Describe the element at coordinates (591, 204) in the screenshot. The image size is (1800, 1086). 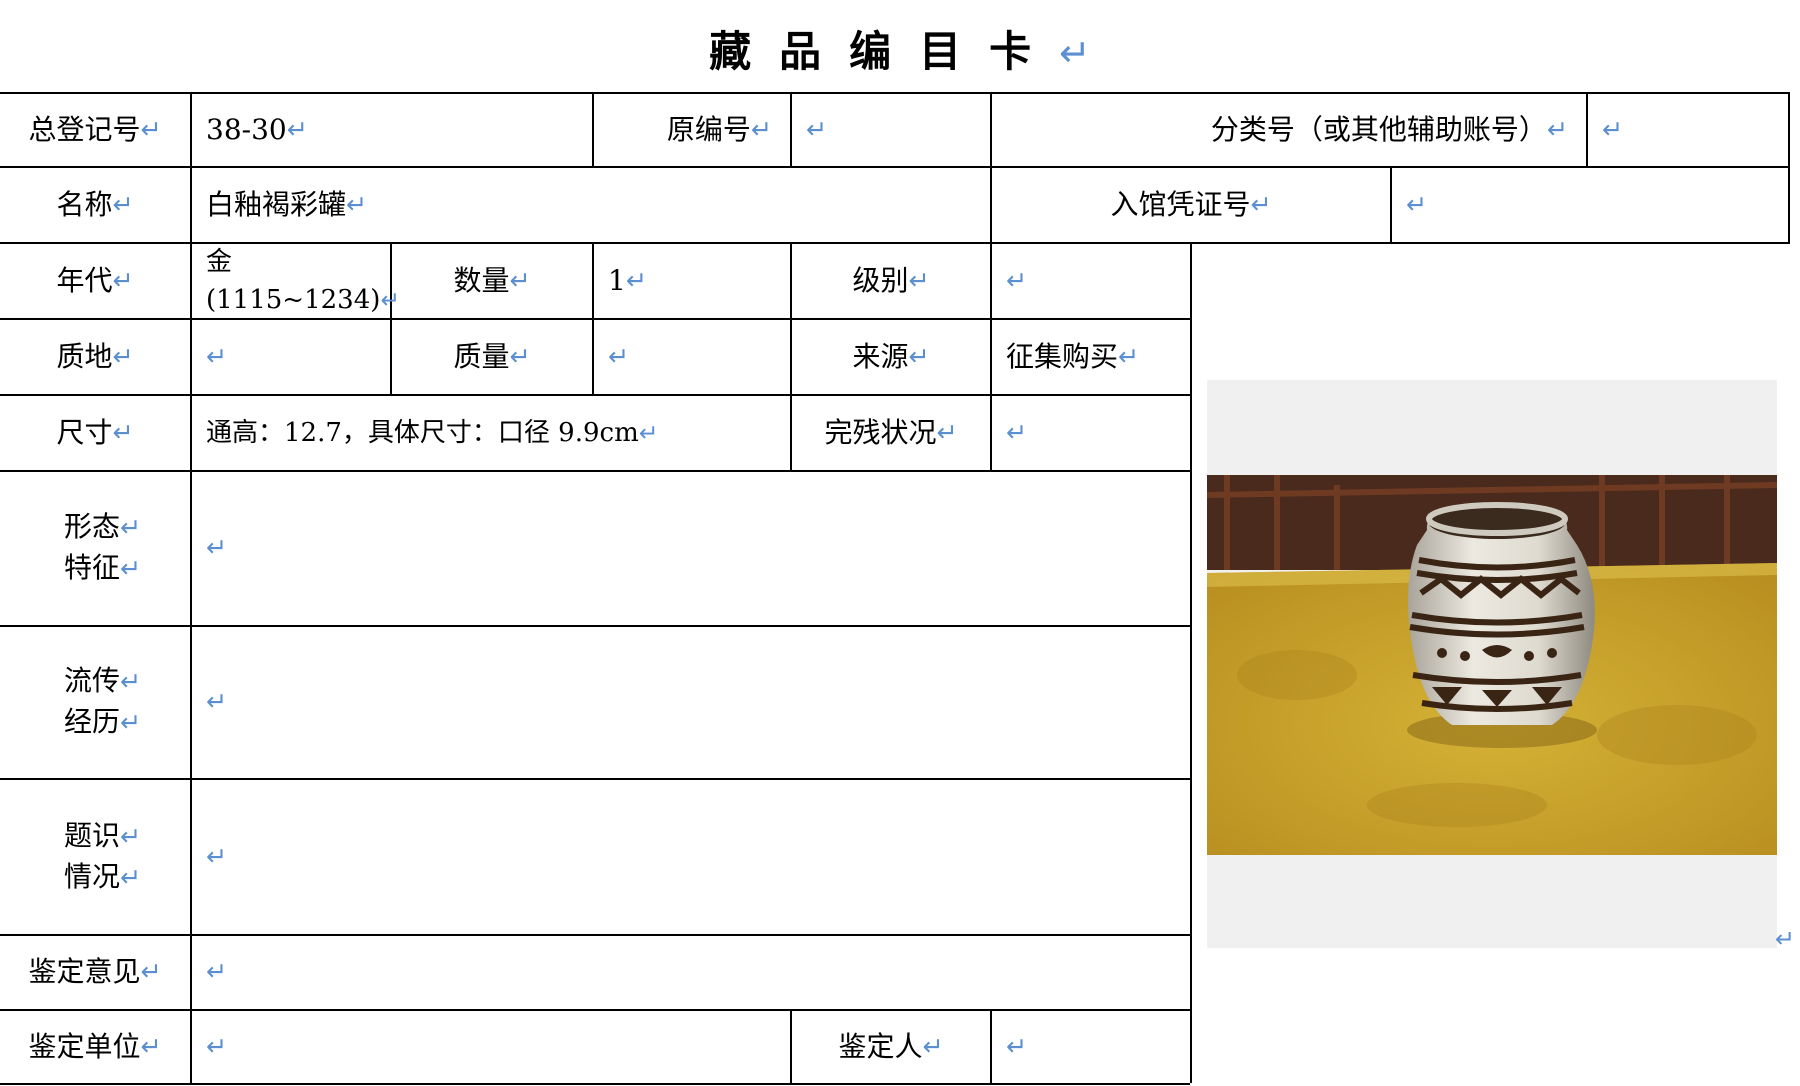
I see `name-value: 白釉褐彩罐 ↵` at that location.